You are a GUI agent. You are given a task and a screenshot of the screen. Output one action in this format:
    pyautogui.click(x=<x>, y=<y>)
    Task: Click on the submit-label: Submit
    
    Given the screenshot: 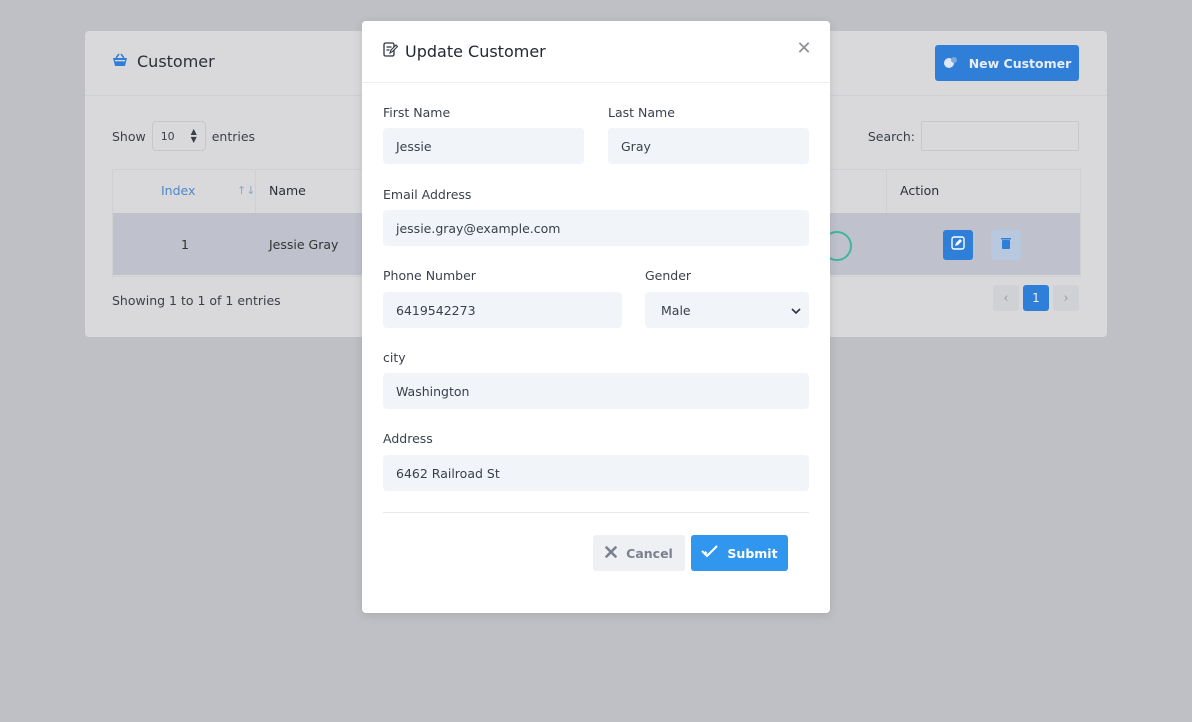 What is the action you would take?
    pyautogui.click(x=752, y=553)
    